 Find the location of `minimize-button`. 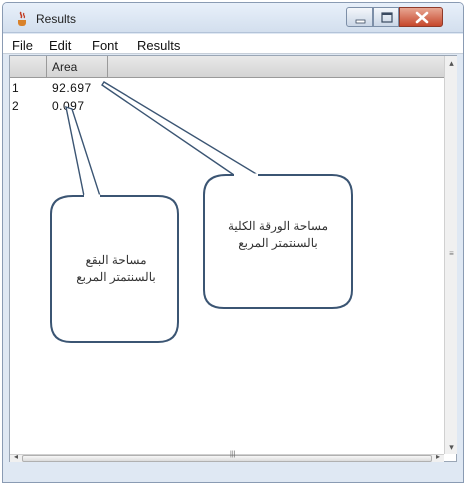

minimize-button is located at coordinates (359, 17).